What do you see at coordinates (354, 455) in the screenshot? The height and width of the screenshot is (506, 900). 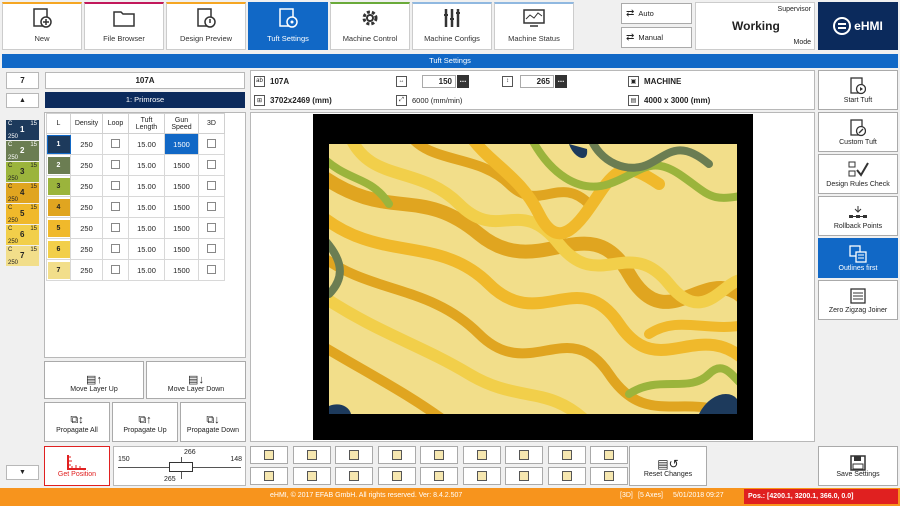 I see `align-top-right-button` at bounding box center [354, 455].